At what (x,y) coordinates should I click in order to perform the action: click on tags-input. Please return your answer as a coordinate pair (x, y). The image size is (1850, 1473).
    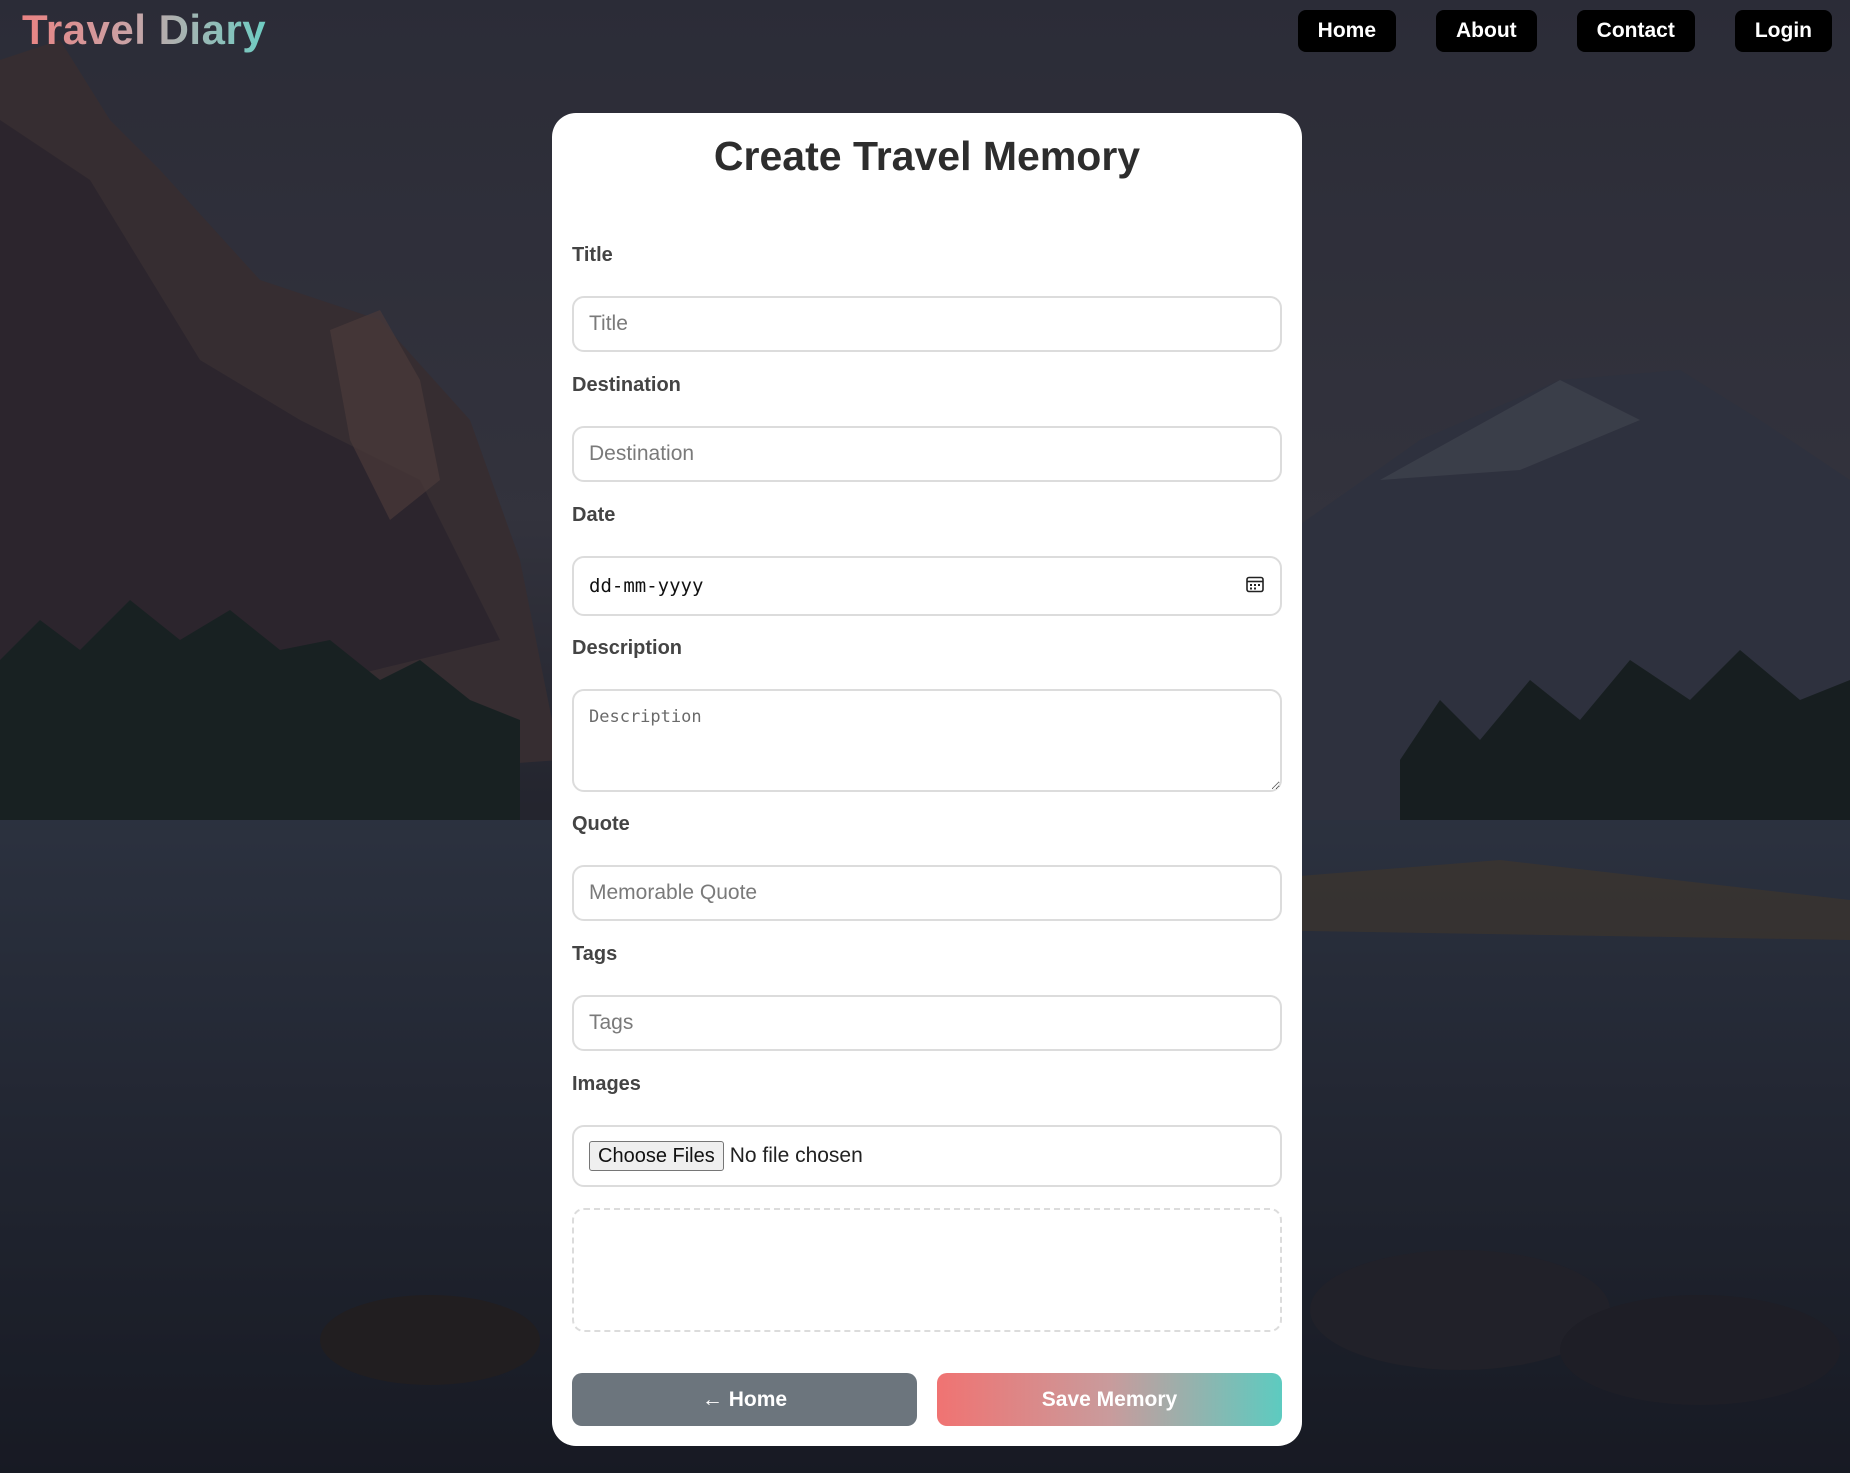
    Looking at the image, I should click on (927, 1023).